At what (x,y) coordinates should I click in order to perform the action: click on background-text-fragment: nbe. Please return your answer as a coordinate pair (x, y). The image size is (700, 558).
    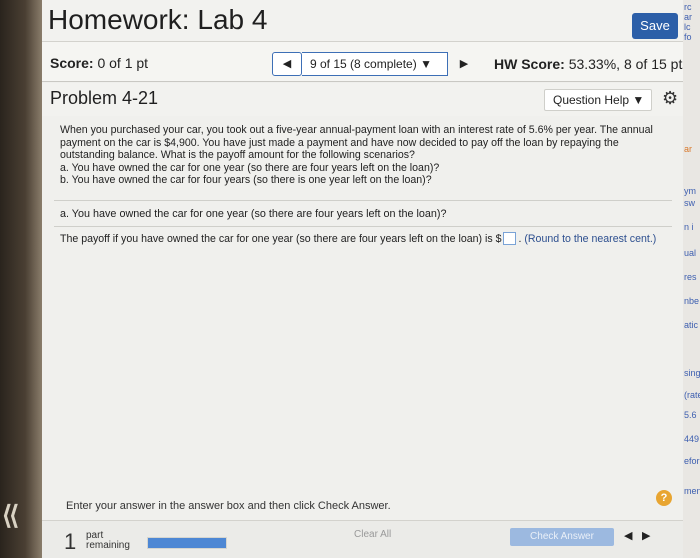
    Looking at the image, I should click on (692, 301).